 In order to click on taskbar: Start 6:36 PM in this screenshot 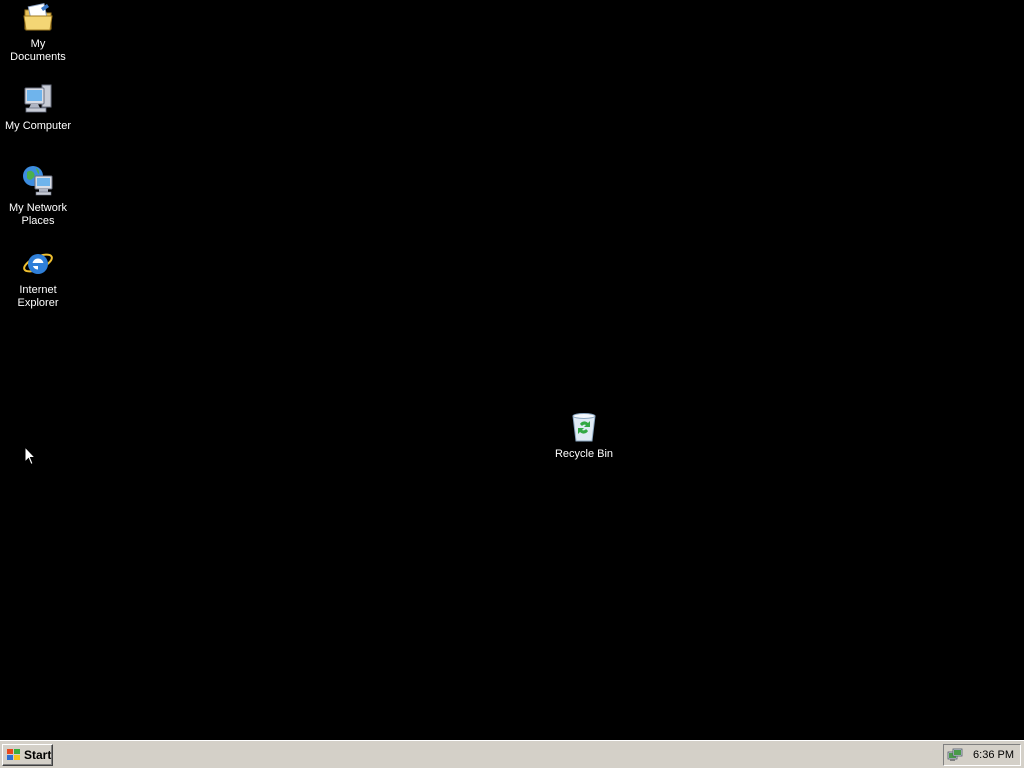, I will do `click(512, 754)`.